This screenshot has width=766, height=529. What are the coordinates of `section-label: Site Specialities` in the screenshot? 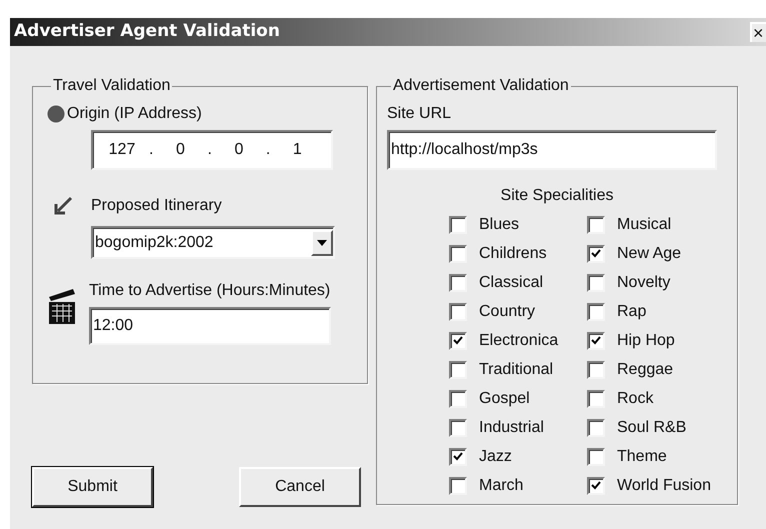 It's located at (557, 196).